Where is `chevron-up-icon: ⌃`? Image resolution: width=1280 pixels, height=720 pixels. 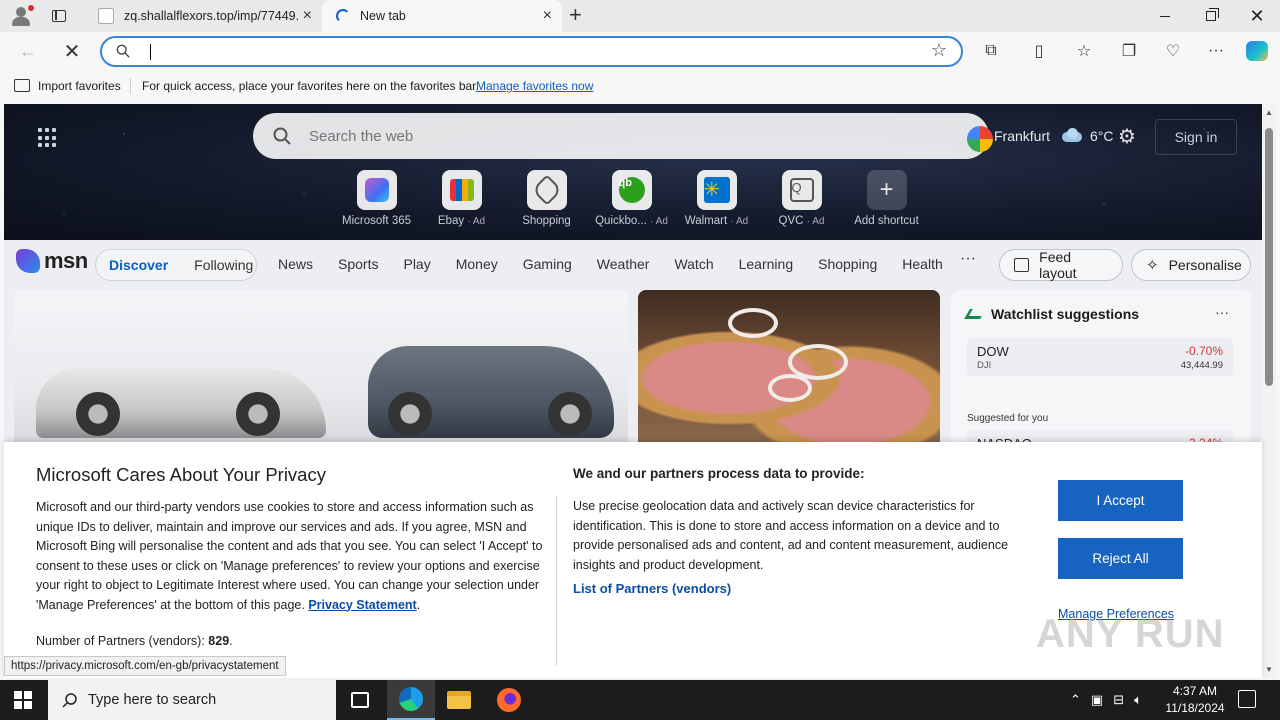 chevron-up-icon: ⌃ is located at coordinates (1075, 700).